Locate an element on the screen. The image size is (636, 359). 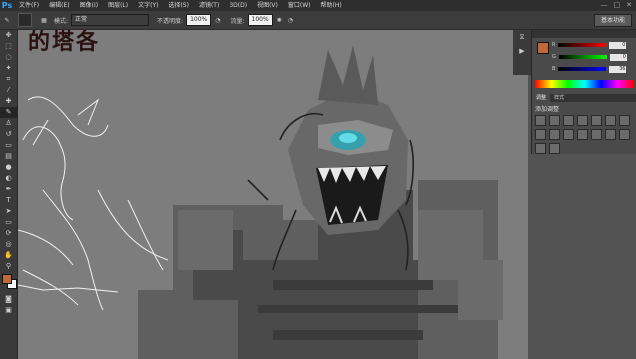
color-balance-icon is located at coordinates (624, 120).